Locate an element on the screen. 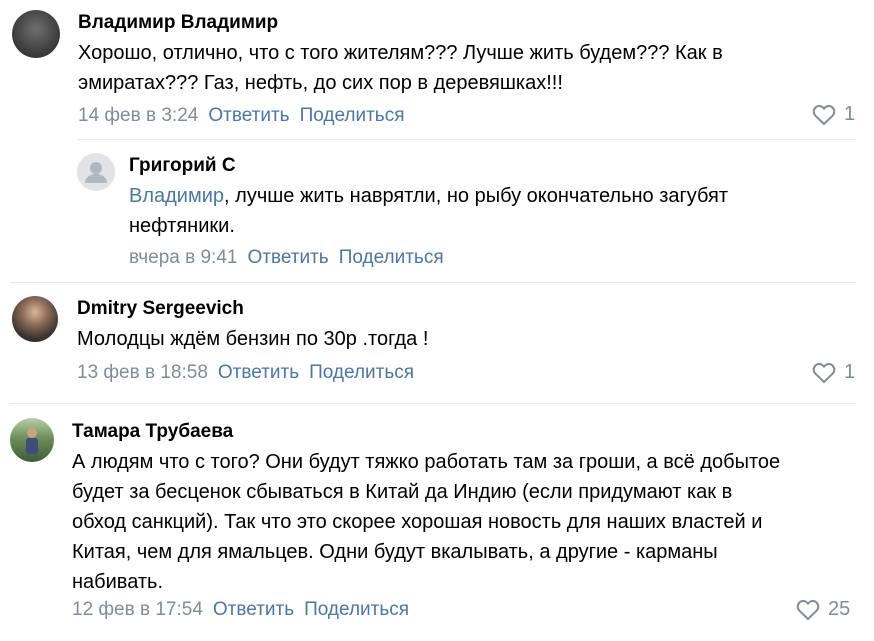 The image size is (874, 641). comment-meta: вчера в 9:41 Ответить Поделиться is located at coordinates (286, 258).